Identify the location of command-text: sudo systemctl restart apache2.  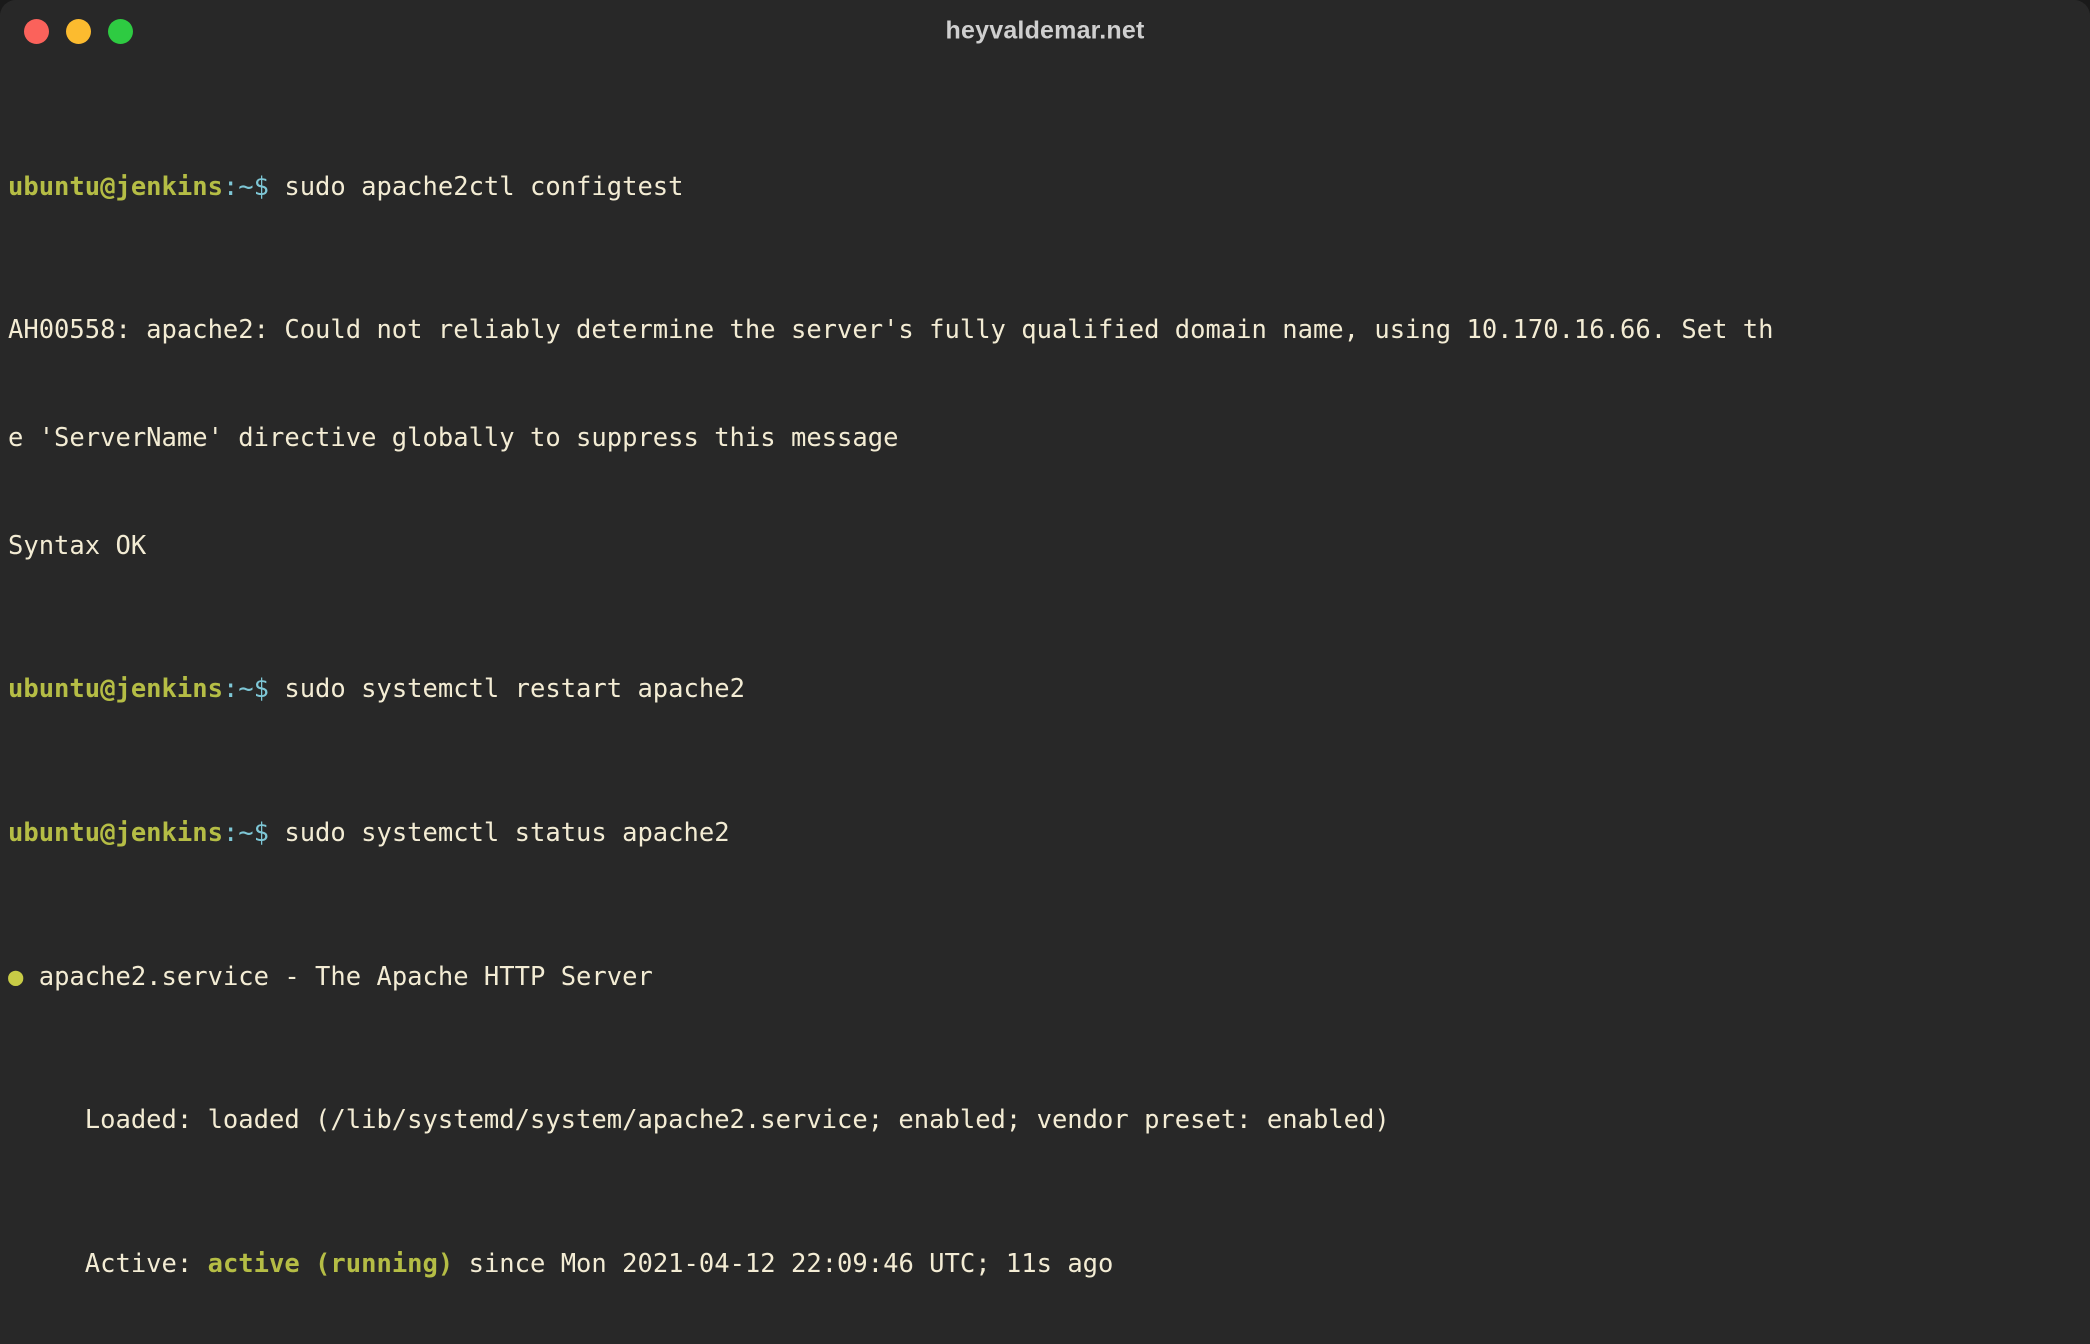
(507, 689).